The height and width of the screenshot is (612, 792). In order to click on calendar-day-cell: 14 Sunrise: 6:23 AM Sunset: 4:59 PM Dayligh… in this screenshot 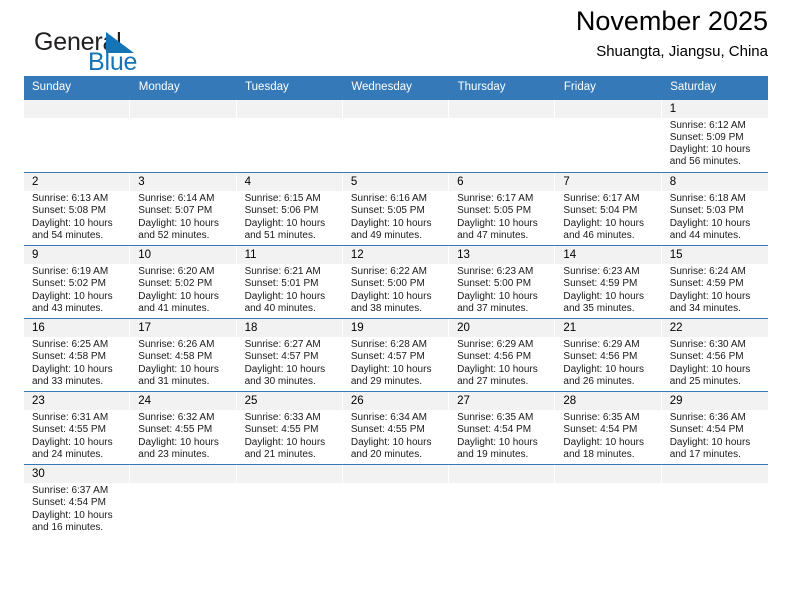, I will do `click(608, 282)`.